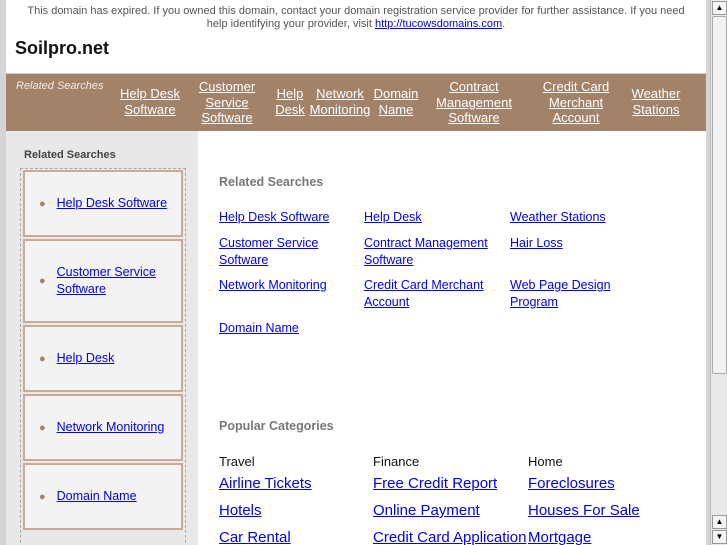  I want to click on popular-heading: Popular Categories, so click(276, 426).